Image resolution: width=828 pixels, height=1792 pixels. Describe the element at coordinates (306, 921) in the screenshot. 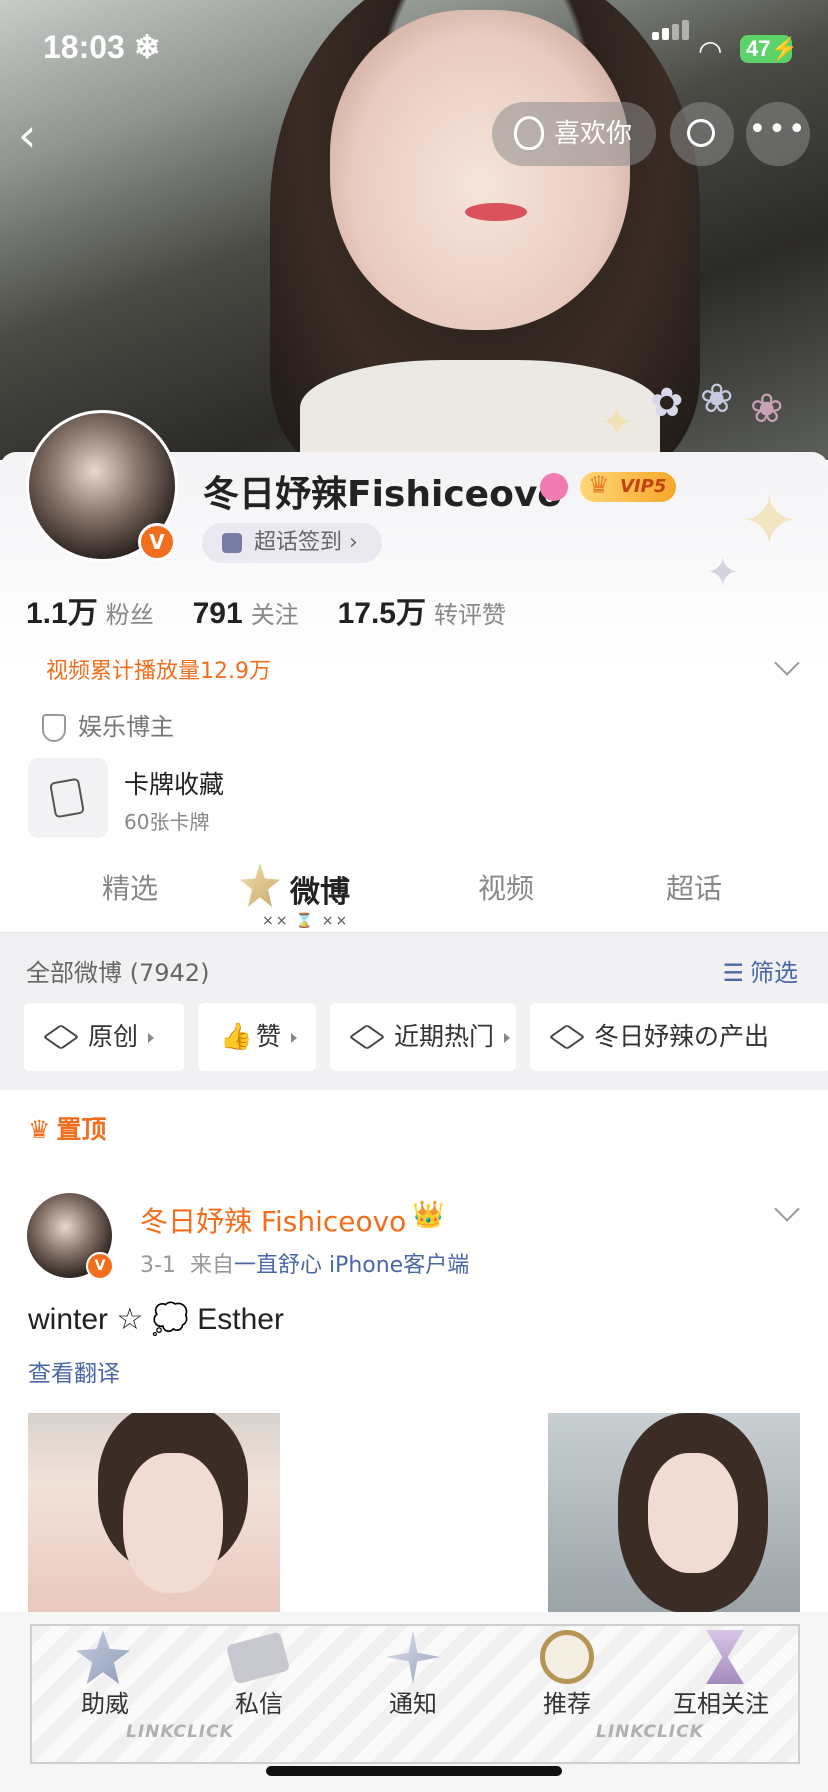

I see `tab-decoration: ×× ⌛ ××` at that location.